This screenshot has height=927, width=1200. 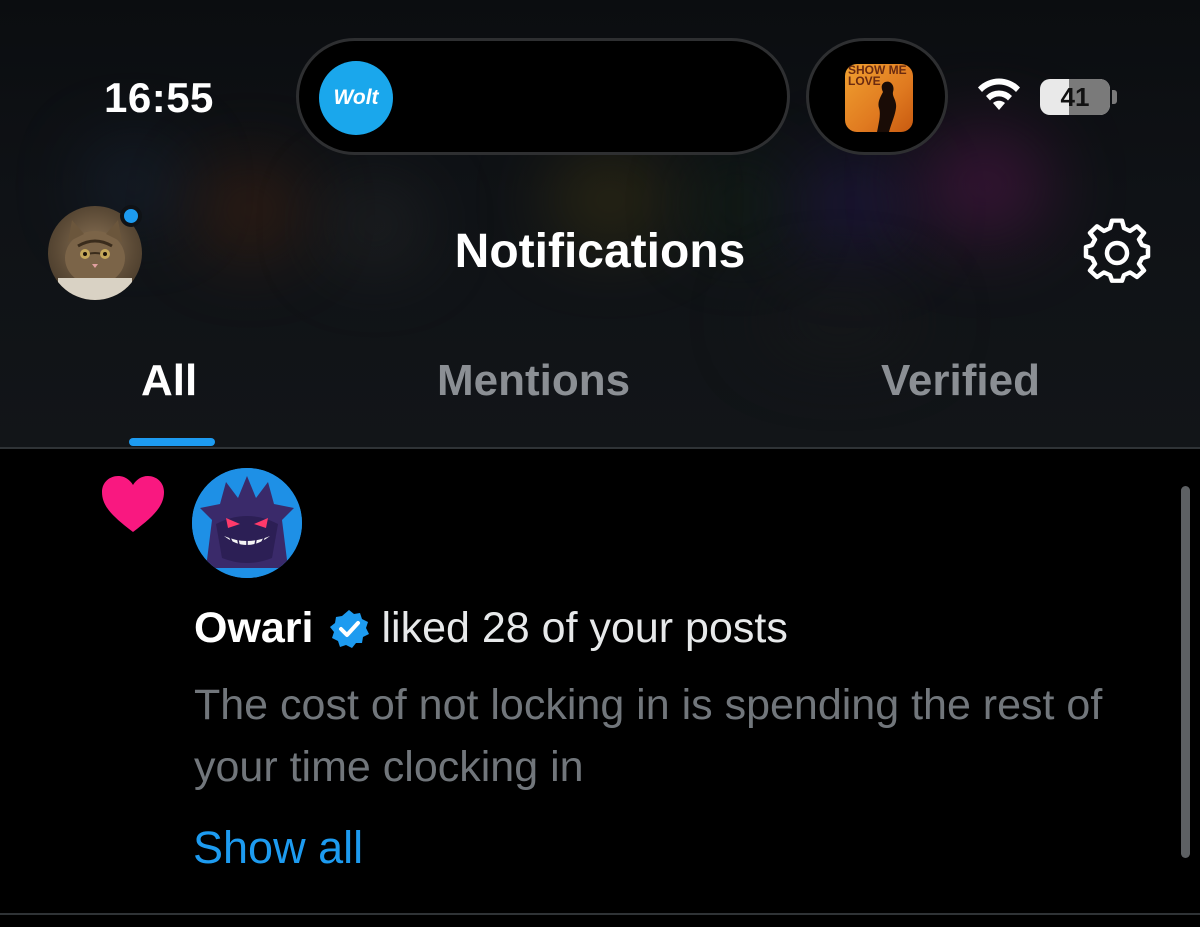 What do you see at coordinates (584, 628) in the screenshot?
I see `notification-action: liked 28 of your posts` at bounding box center [584, 628].